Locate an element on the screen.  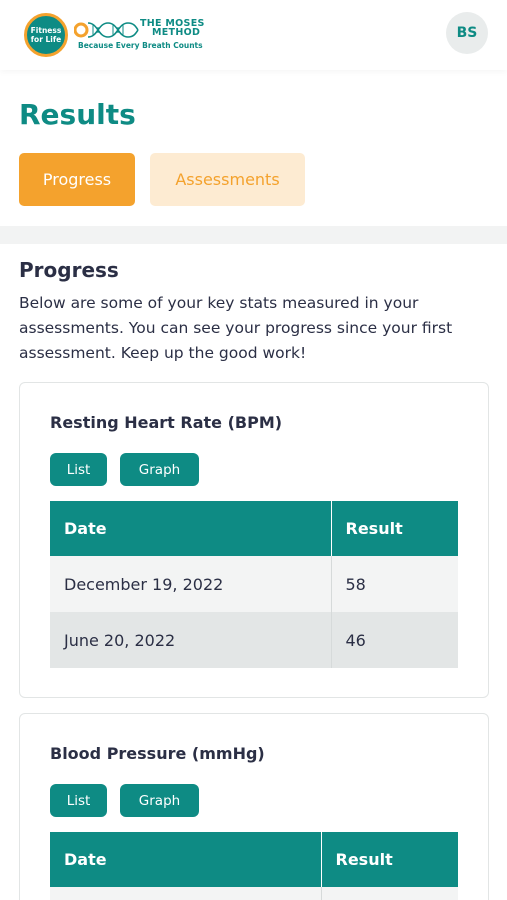
result-cell is located at coordinates (389, 893).